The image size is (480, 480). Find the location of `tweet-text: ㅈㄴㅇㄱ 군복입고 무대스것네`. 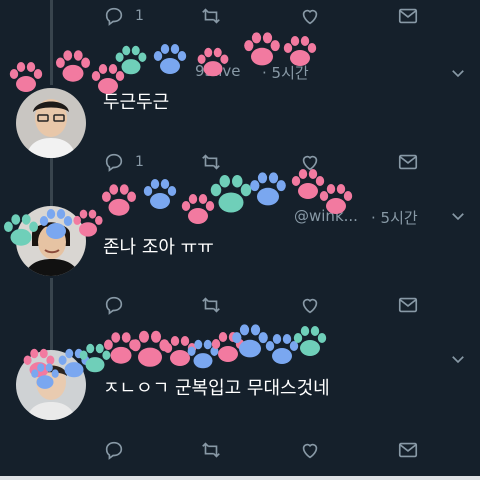

tweet-text: ㅈㄴㅇㄱ 군복입고 무대스것네 is located at coordinates (216, 388).